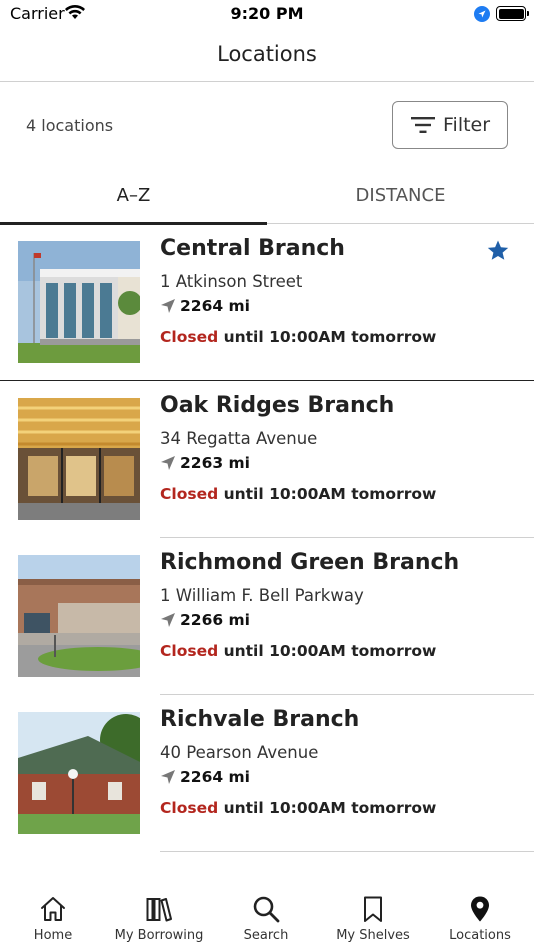  I want to click on branch-address: 34 Regatta Avenue, so click(239, 438).